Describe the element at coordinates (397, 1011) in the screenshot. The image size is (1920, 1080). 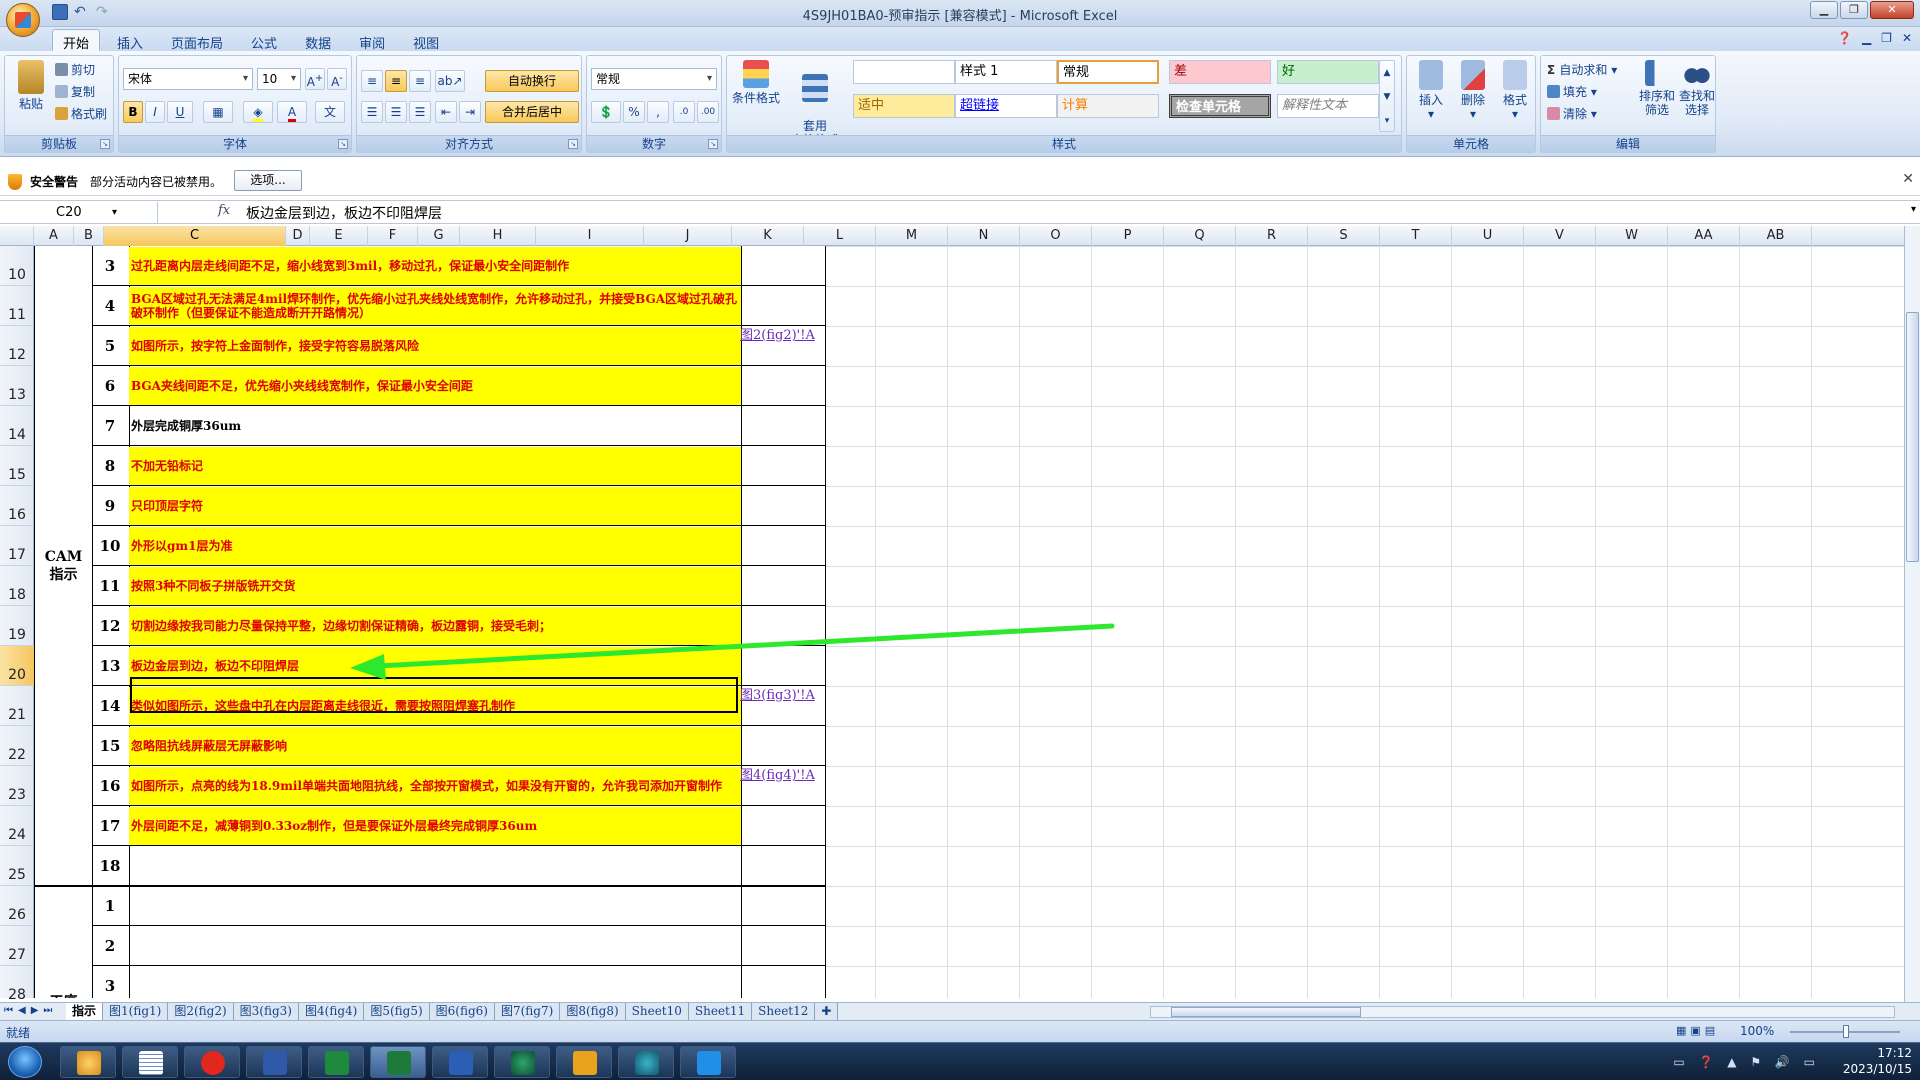
I see `sheet-tab-5: 图5(fig5)` at that location.